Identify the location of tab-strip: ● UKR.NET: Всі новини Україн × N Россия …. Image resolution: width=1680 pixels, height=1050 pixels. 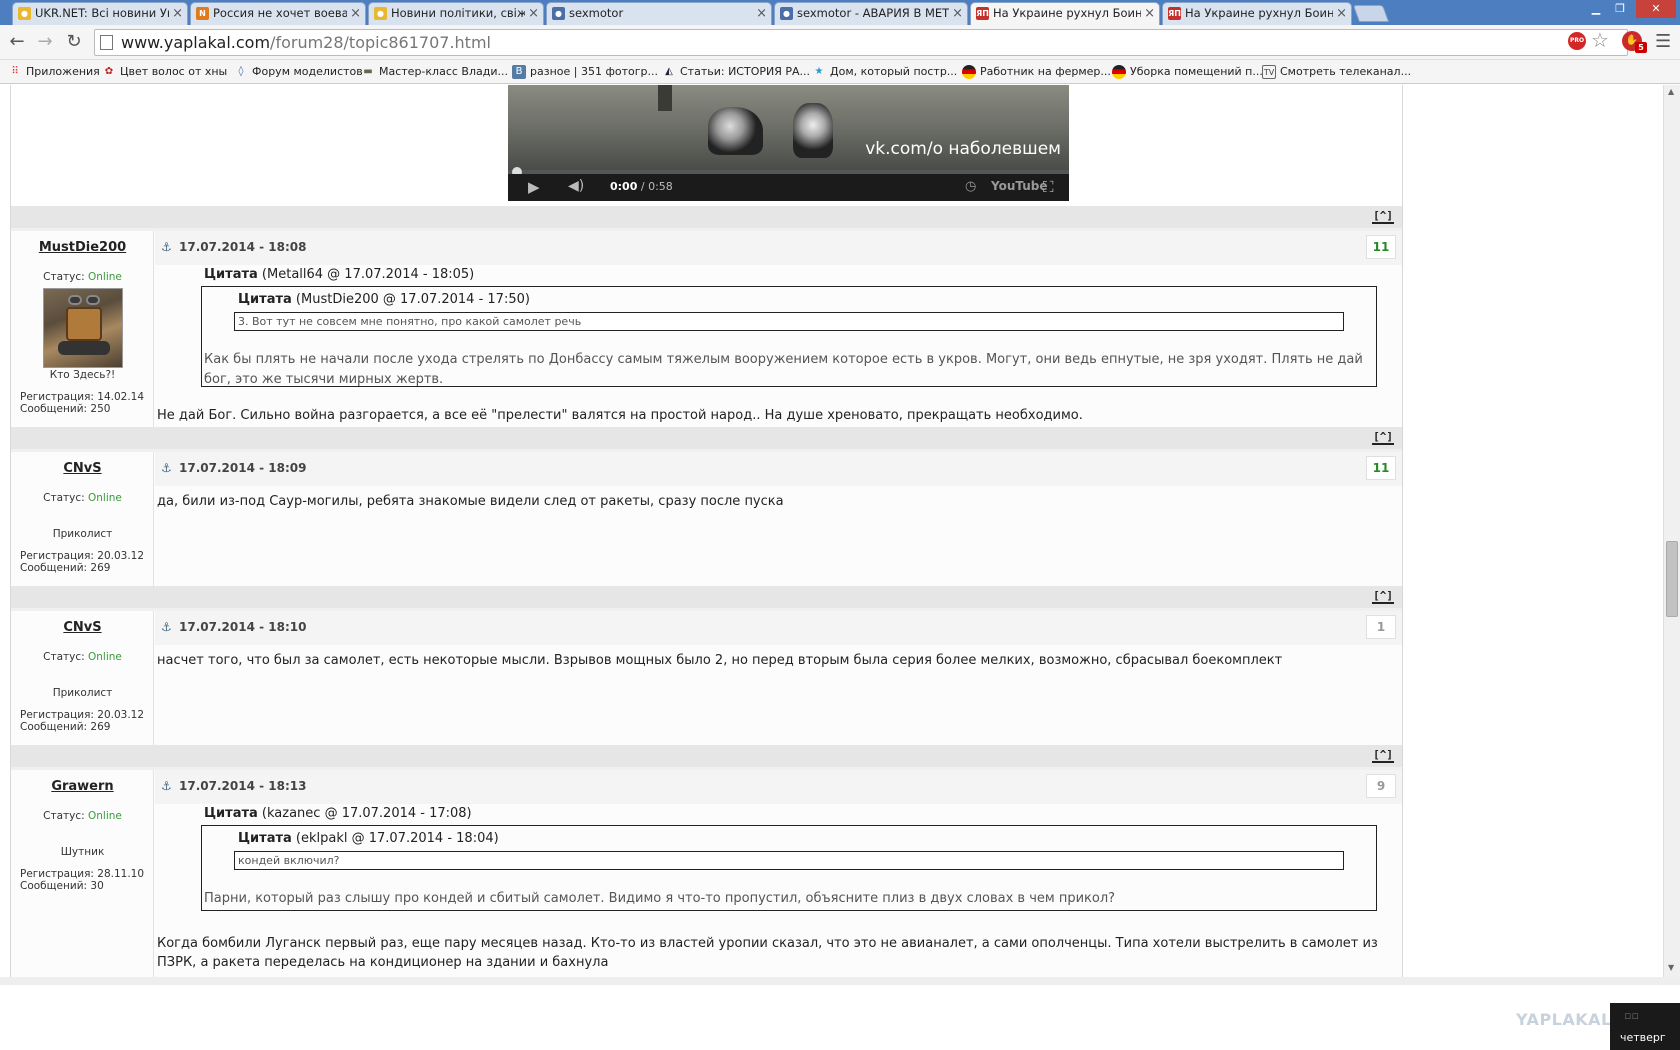
(840, 12).